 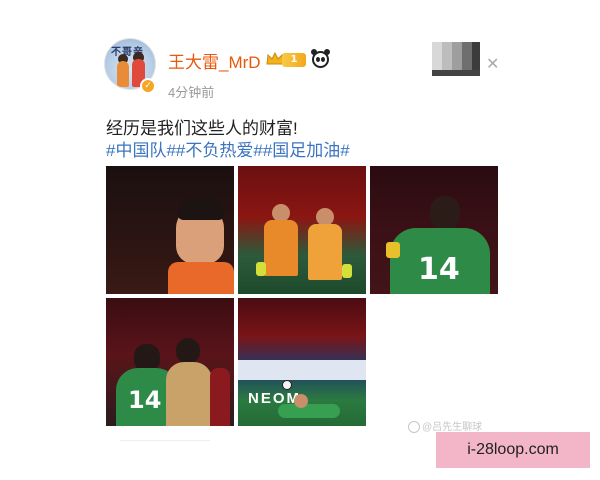 What do you see at coordinates (123, 74) in the screenshot?
I see `avatar-figure-body` at bounding box center [123, 74].